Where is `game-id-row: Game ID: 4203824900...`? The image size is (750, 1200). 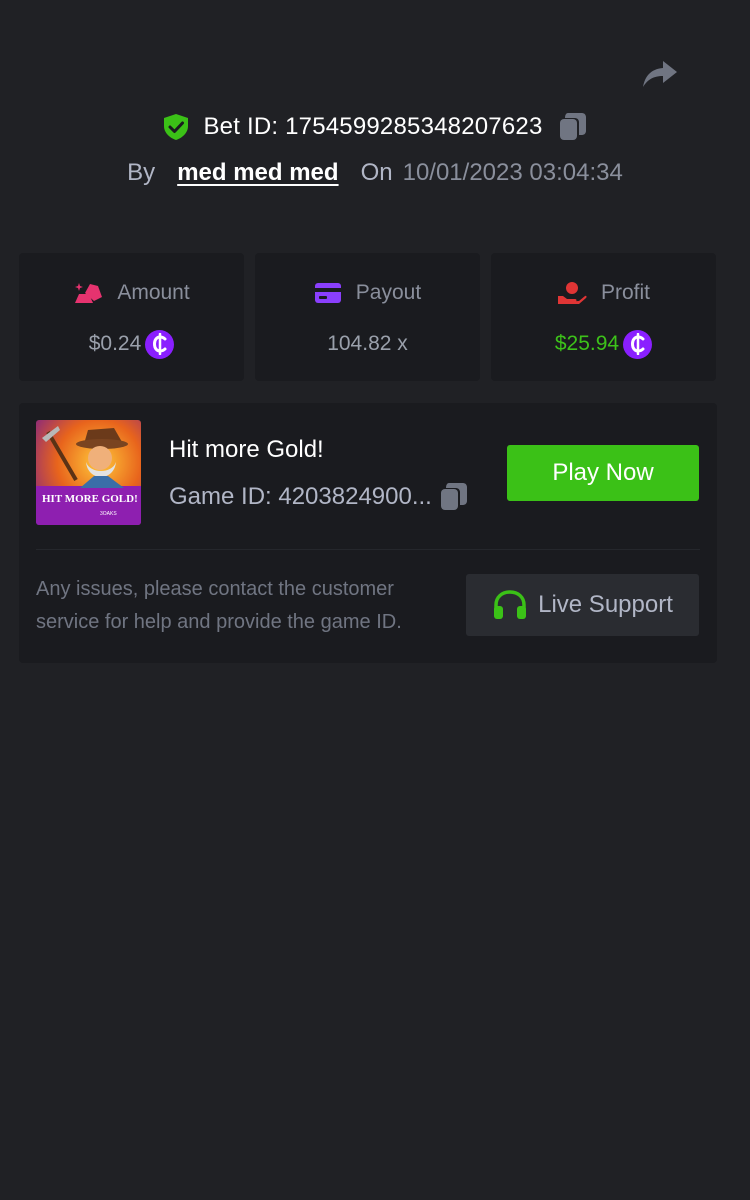
game-id-row: Game ID: 4203824900... is located at coordinates (318, 497).